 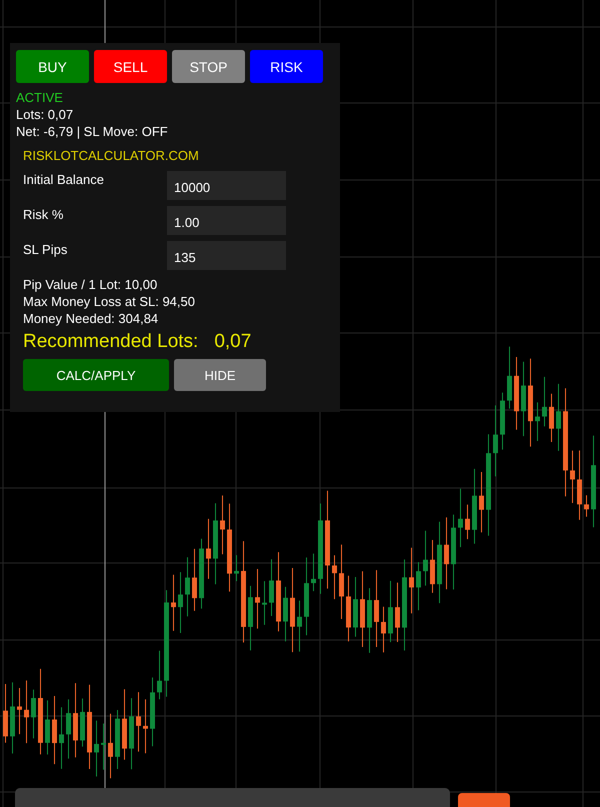 I want to click on recommended-lots-label: Recommended Lots:, so click(x=110, y=342).